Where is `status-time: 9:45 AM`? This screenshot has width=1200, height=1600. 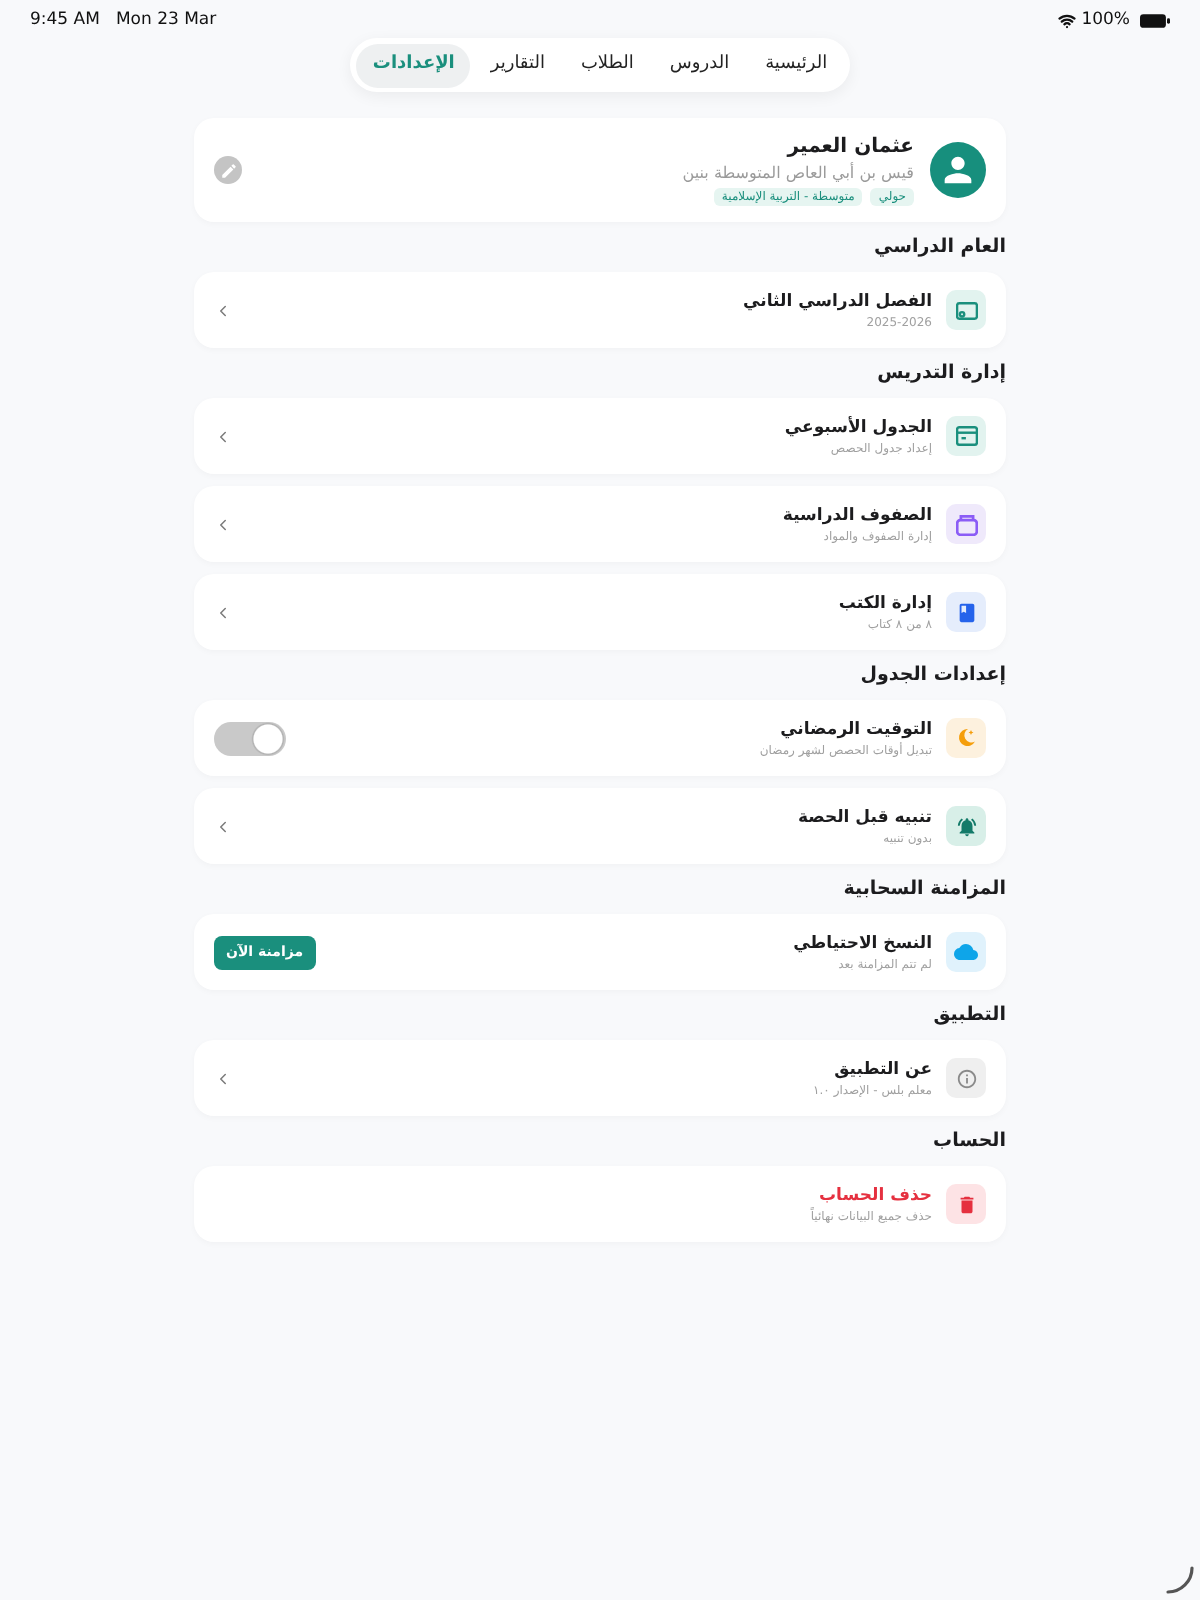 status-time: 9:45 AM is located at coordinates (65, 20).